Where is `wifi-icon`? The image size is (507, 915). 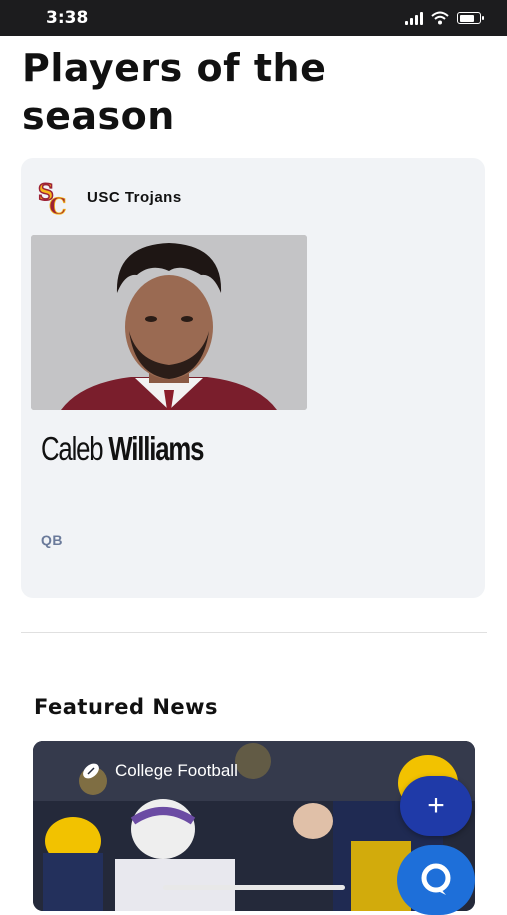
wifi-icon is located at coordinates (440, 18).